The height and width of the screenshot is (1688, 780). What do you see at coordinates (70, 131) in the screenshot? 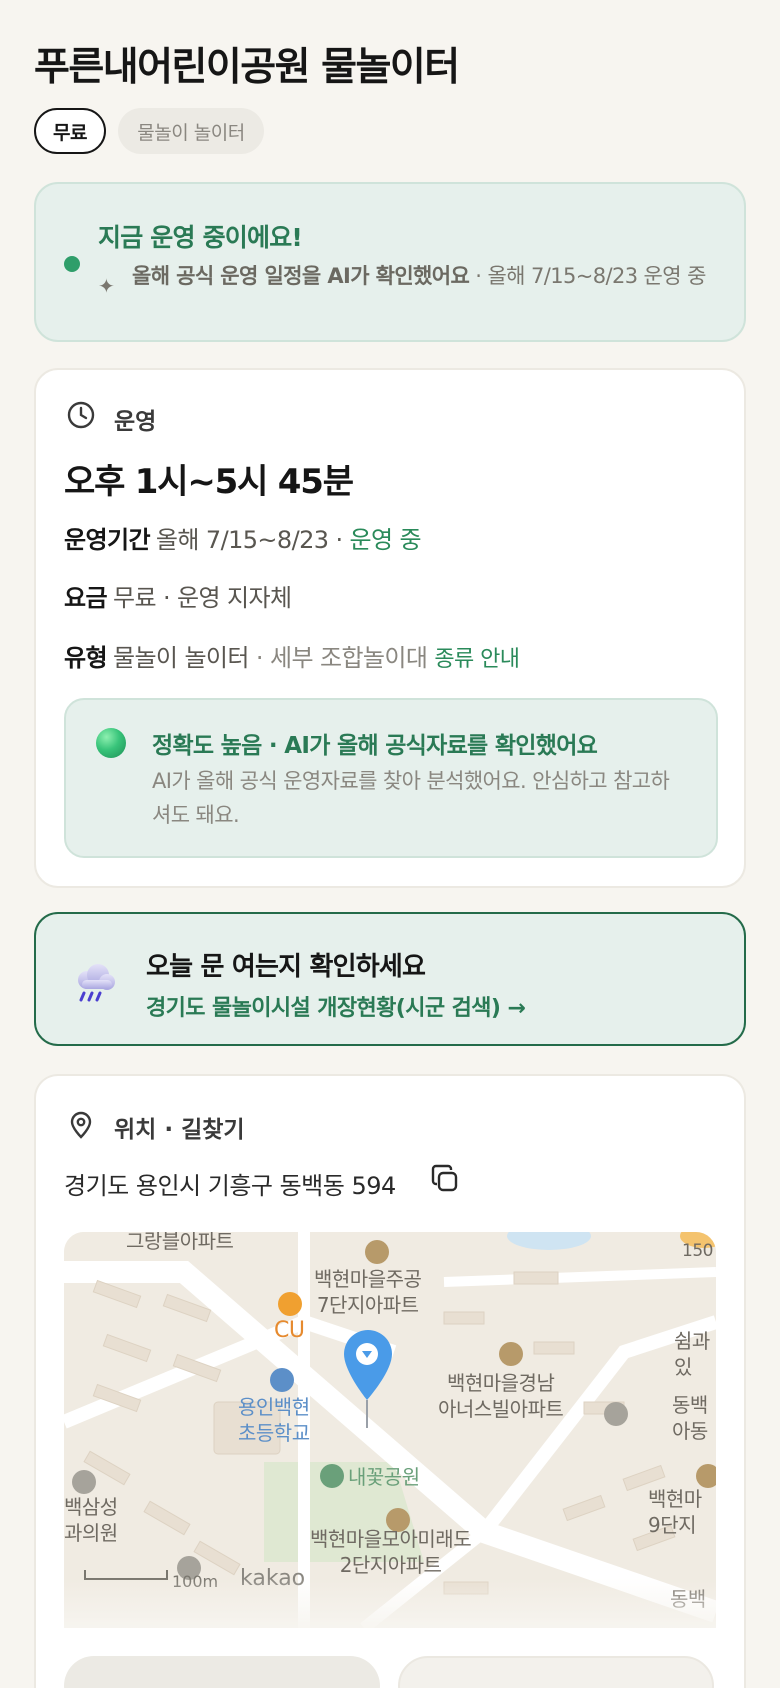
I see `chip-free: 무료` at bounding box center [70, 131].